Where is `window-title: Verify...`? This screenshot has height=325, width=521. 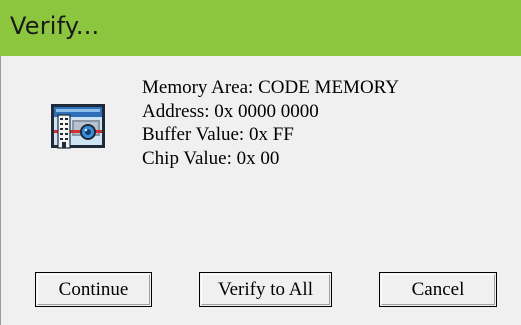
window-title: Verify... is located at coordinates (55, 26).